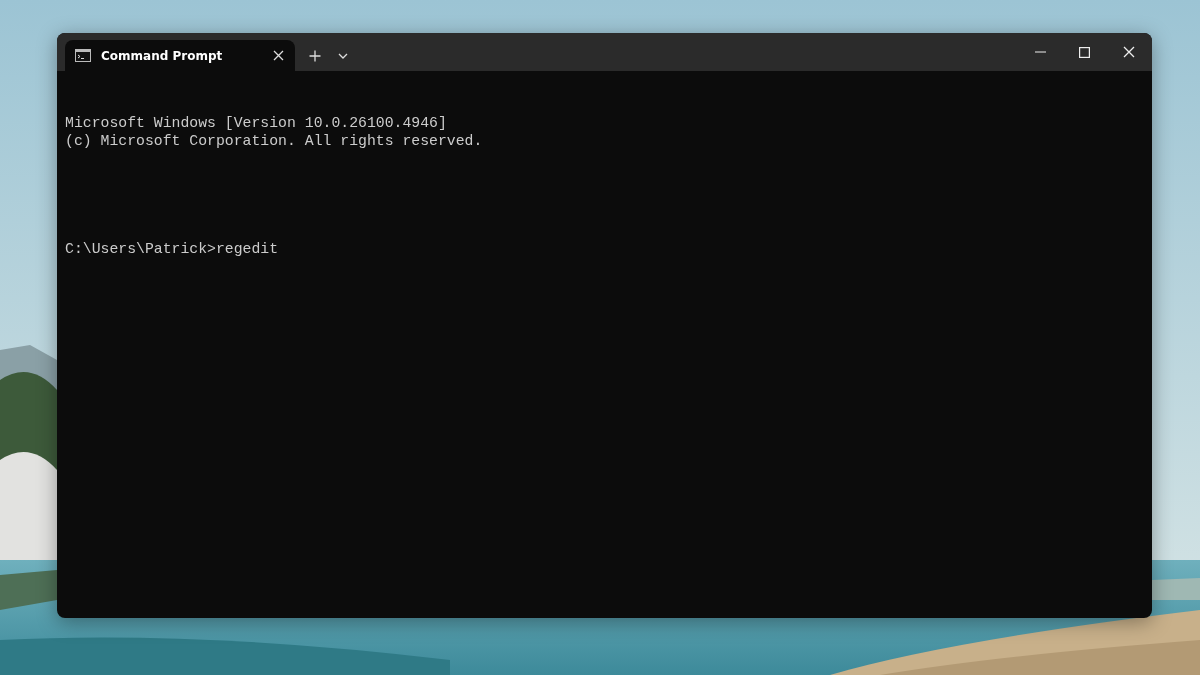  What do you see at coordinates (172, 249) in the screenshot?
I see `command-line: C:\Users\Patrick>regedit` at bounding box center [172, 249].